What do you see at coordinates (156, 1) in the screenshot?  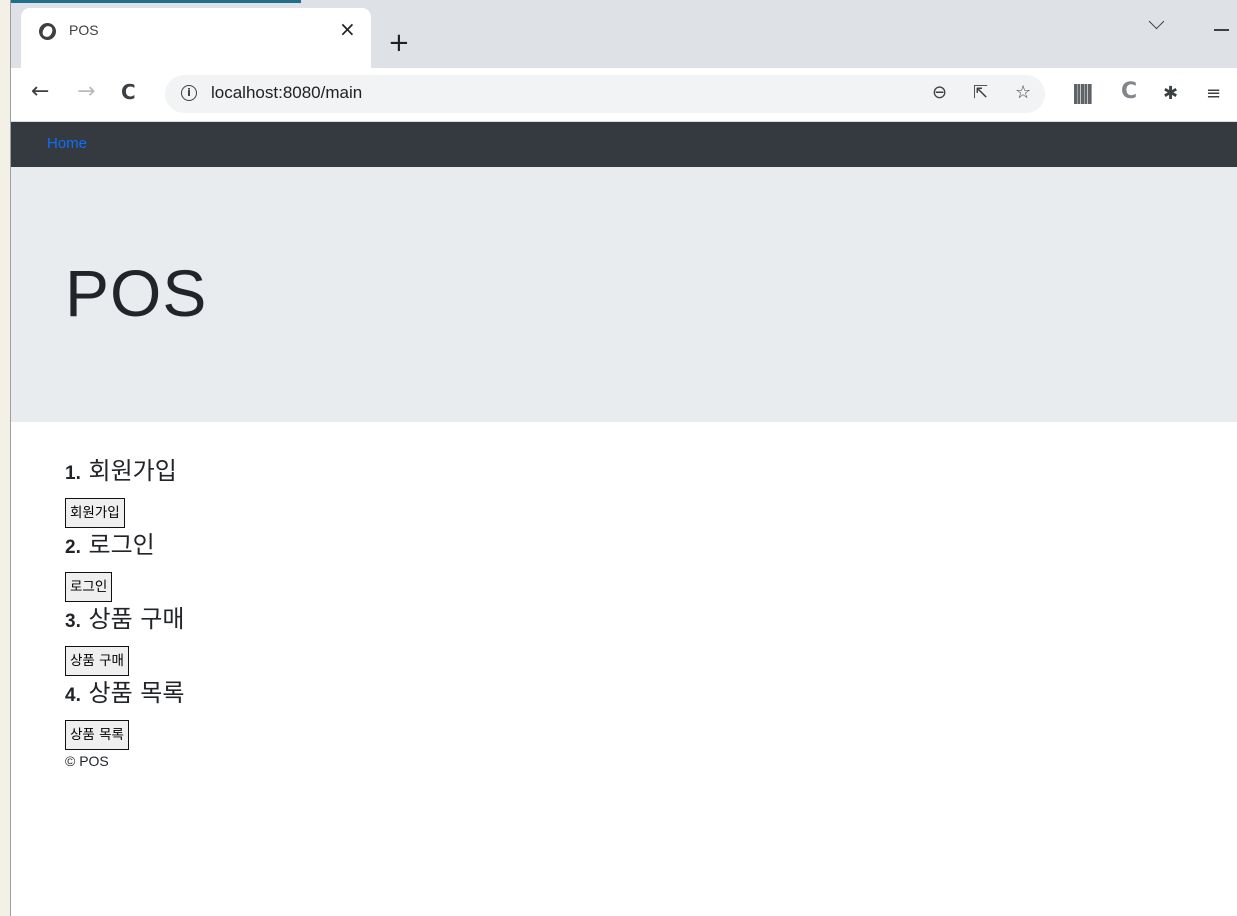 I see `window-accent` at bounding box center [156, 1].